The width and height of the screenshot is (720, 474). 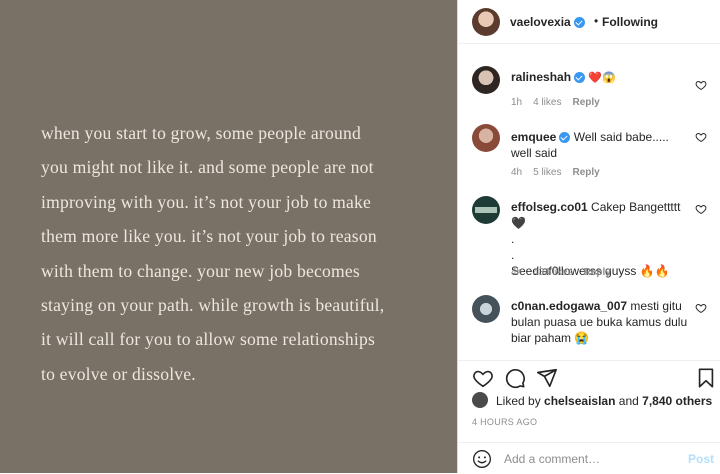 I want to click on liker-avatar, so click(x=480, y=400).